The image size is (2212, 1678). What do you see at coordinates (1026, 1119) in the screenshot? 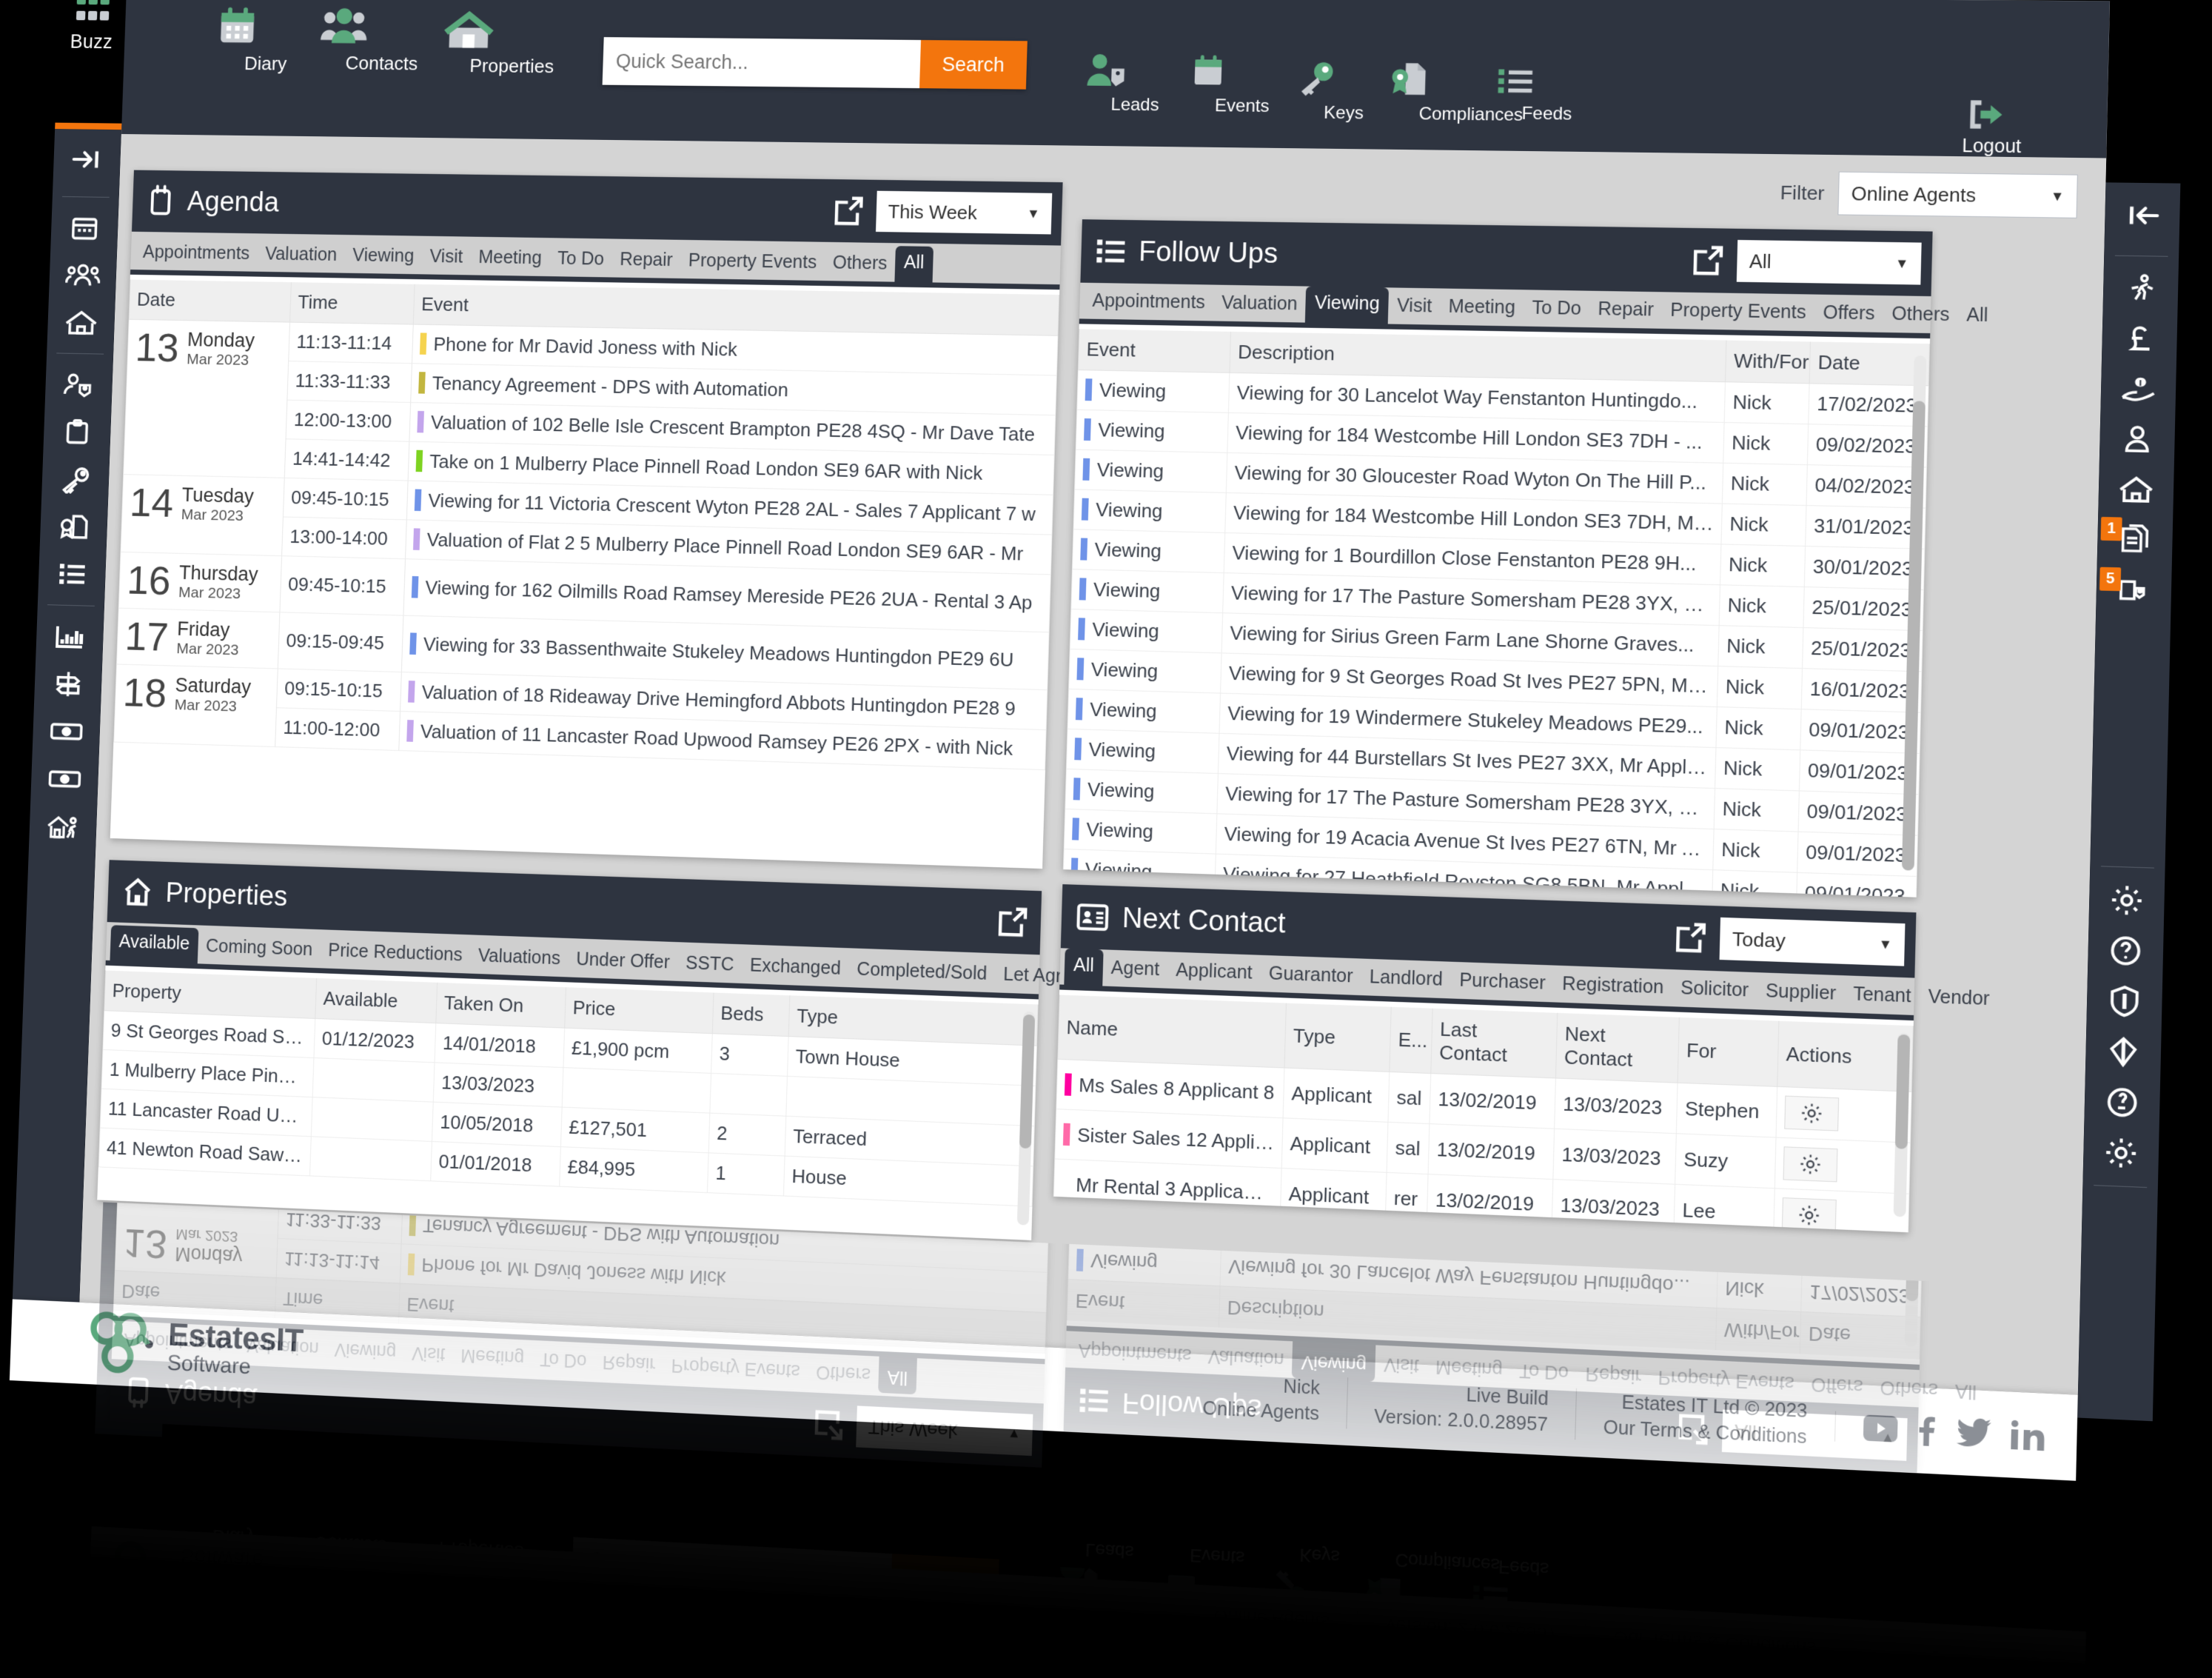
I see `properties-scrollbar` at bounding box center [1026, 1119].